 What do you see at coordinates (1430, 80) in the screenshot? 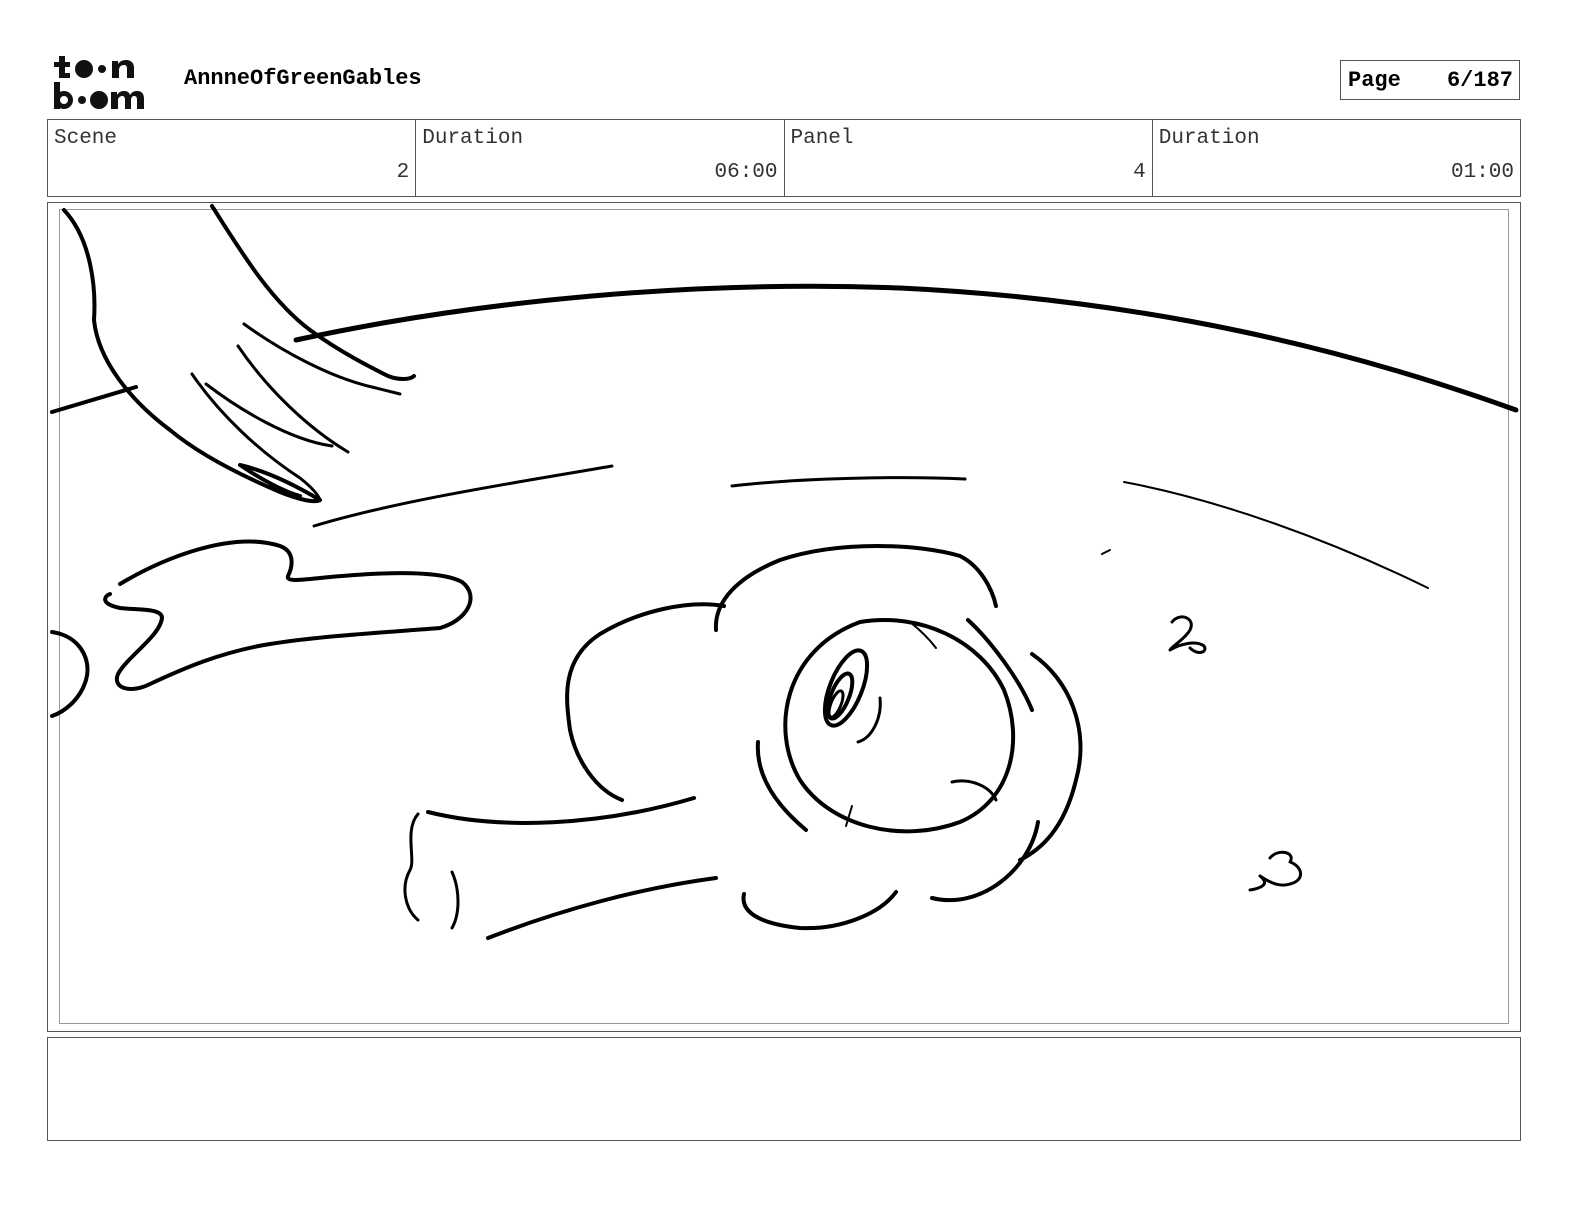
I see `page-indicator: Page 6/187` at bounding box center [1430, 80].